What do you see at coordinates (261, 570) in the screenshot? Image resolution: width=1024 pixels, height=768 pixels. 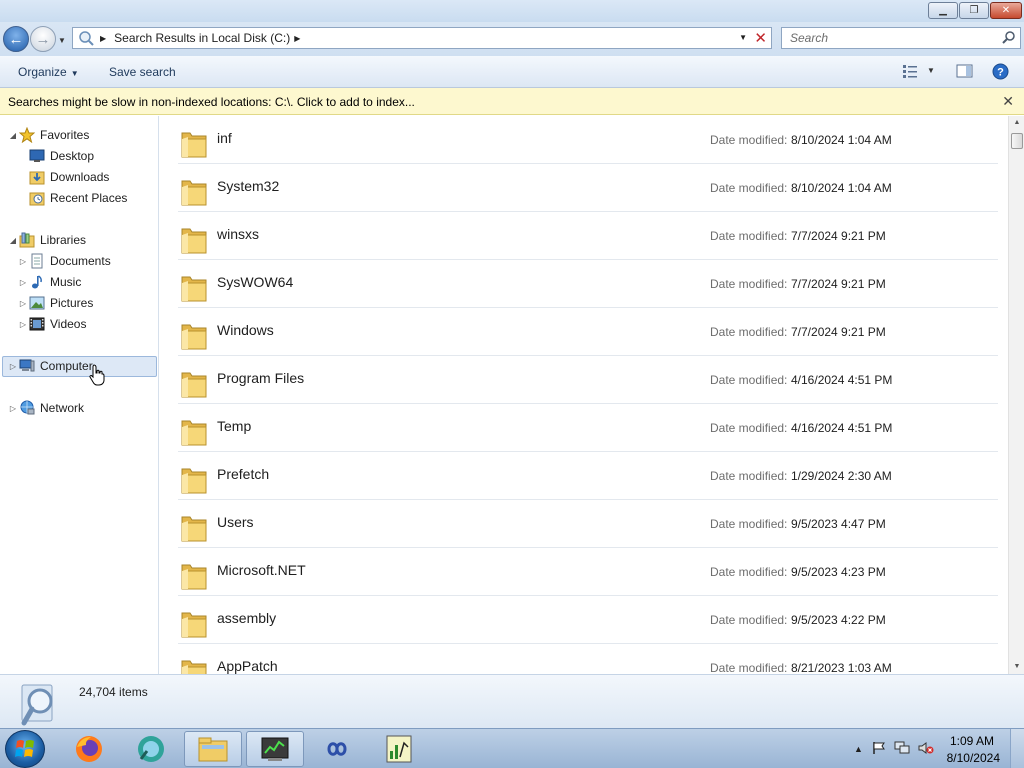 I see `file-name: Microsoft.NET` at bounding box center [261, 570].